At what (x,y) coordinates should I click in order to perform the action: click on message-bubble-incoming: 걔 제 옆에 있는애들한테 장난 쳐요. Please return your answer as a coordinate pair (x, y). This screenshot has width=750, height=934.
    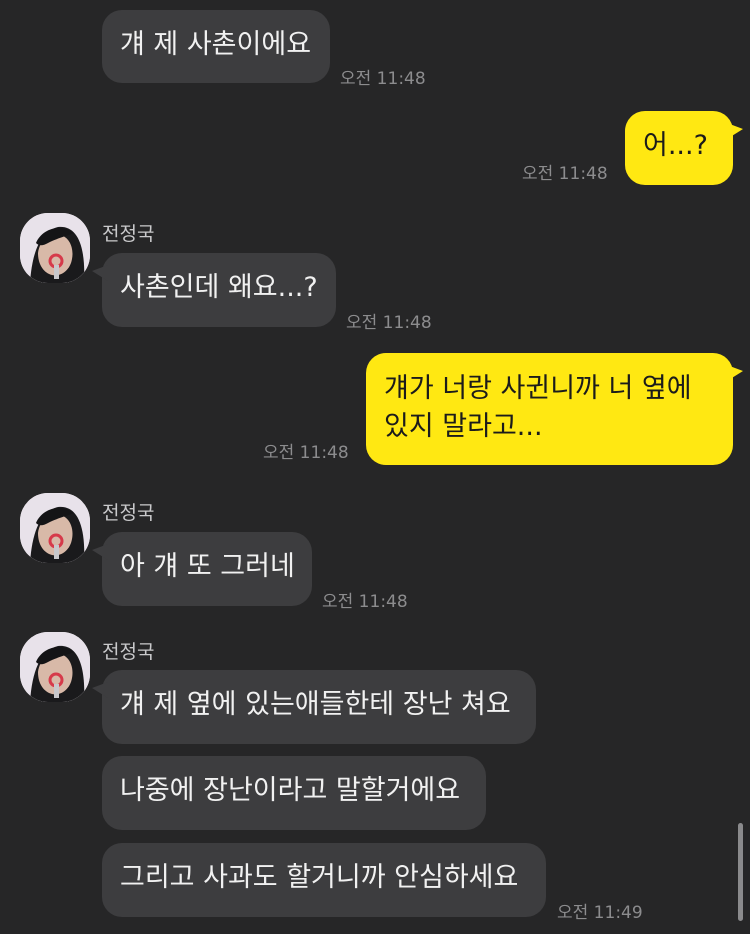
    Looking at the image, I should click on (314, 707).